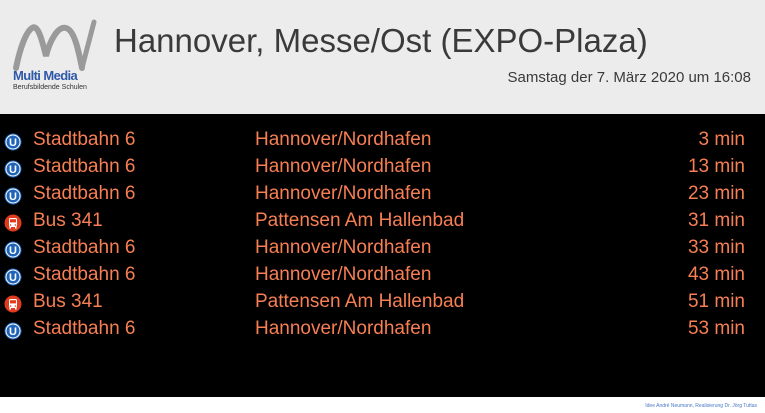  I want to click on departure-row: U Stadtbahn 6 Hannover/Nordhafen 3 min, so click(382, 141).